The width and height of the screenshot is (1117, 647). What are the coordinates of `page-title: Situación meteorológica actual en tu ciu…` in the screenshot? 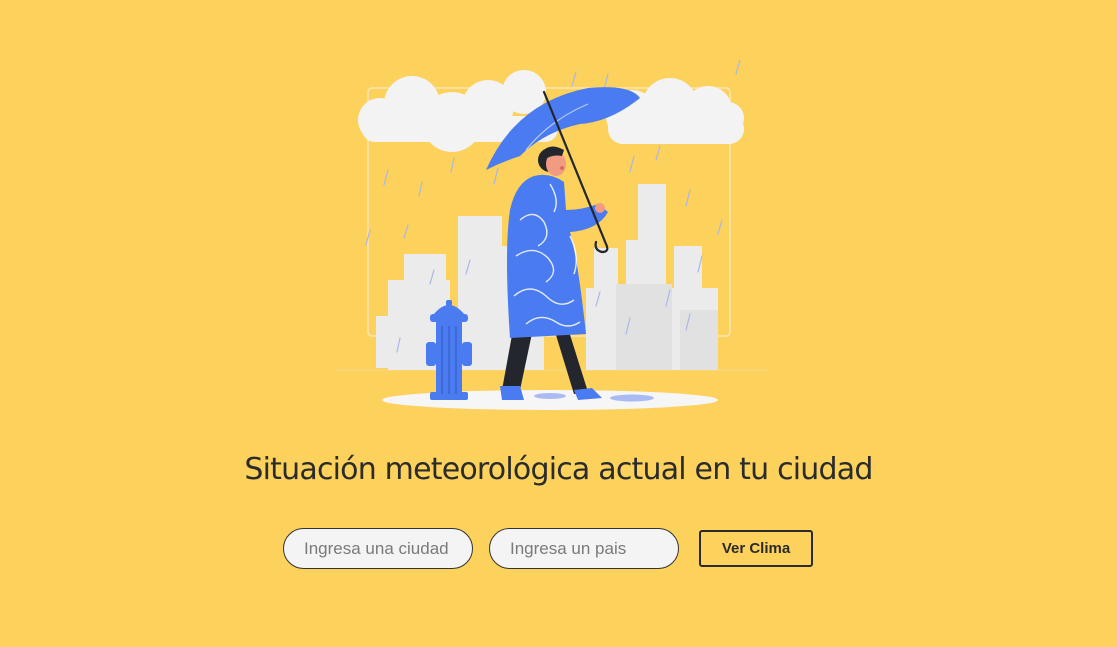 It's located at (558, 469).